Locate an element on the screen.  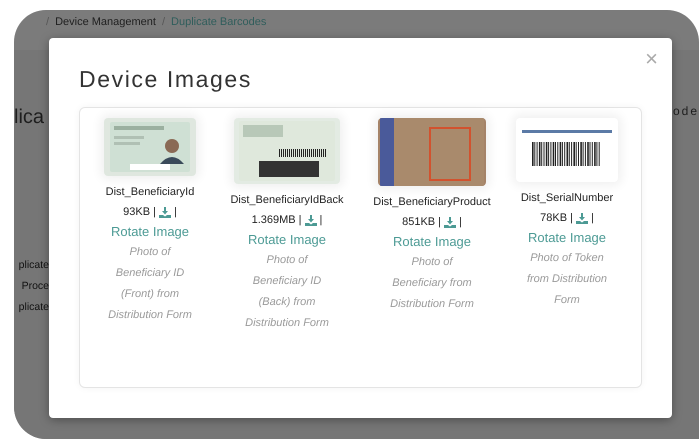
file-name: Dist_BeneficiaryIdBack is located at coordinates (287, 200).